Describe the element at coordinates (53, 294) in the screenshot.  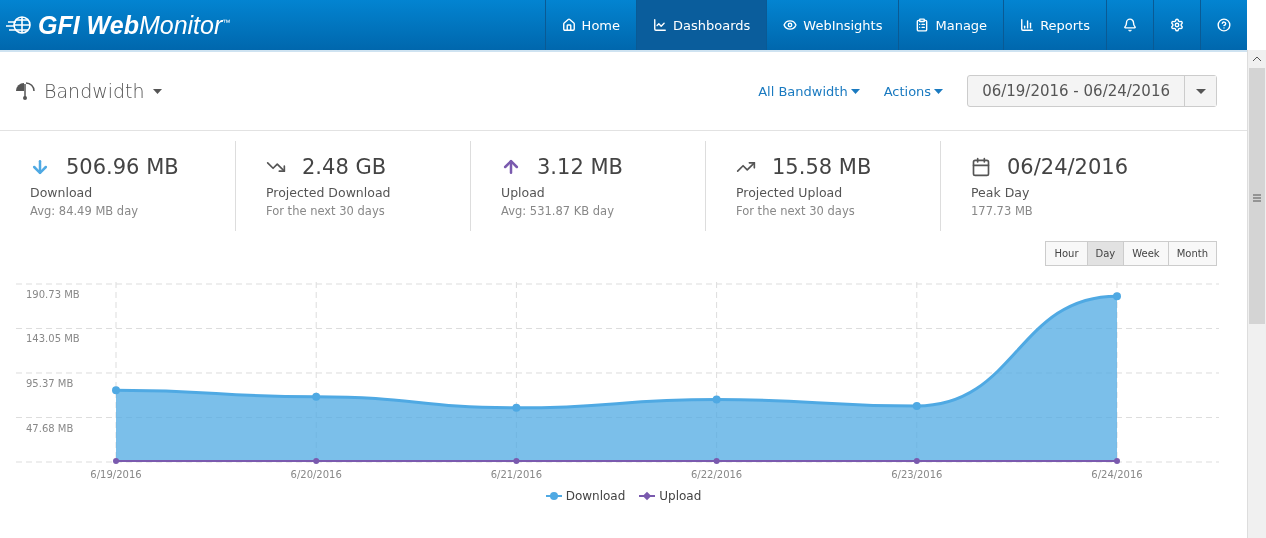
I see `y-axis-label: 190.73 MB` at that location.